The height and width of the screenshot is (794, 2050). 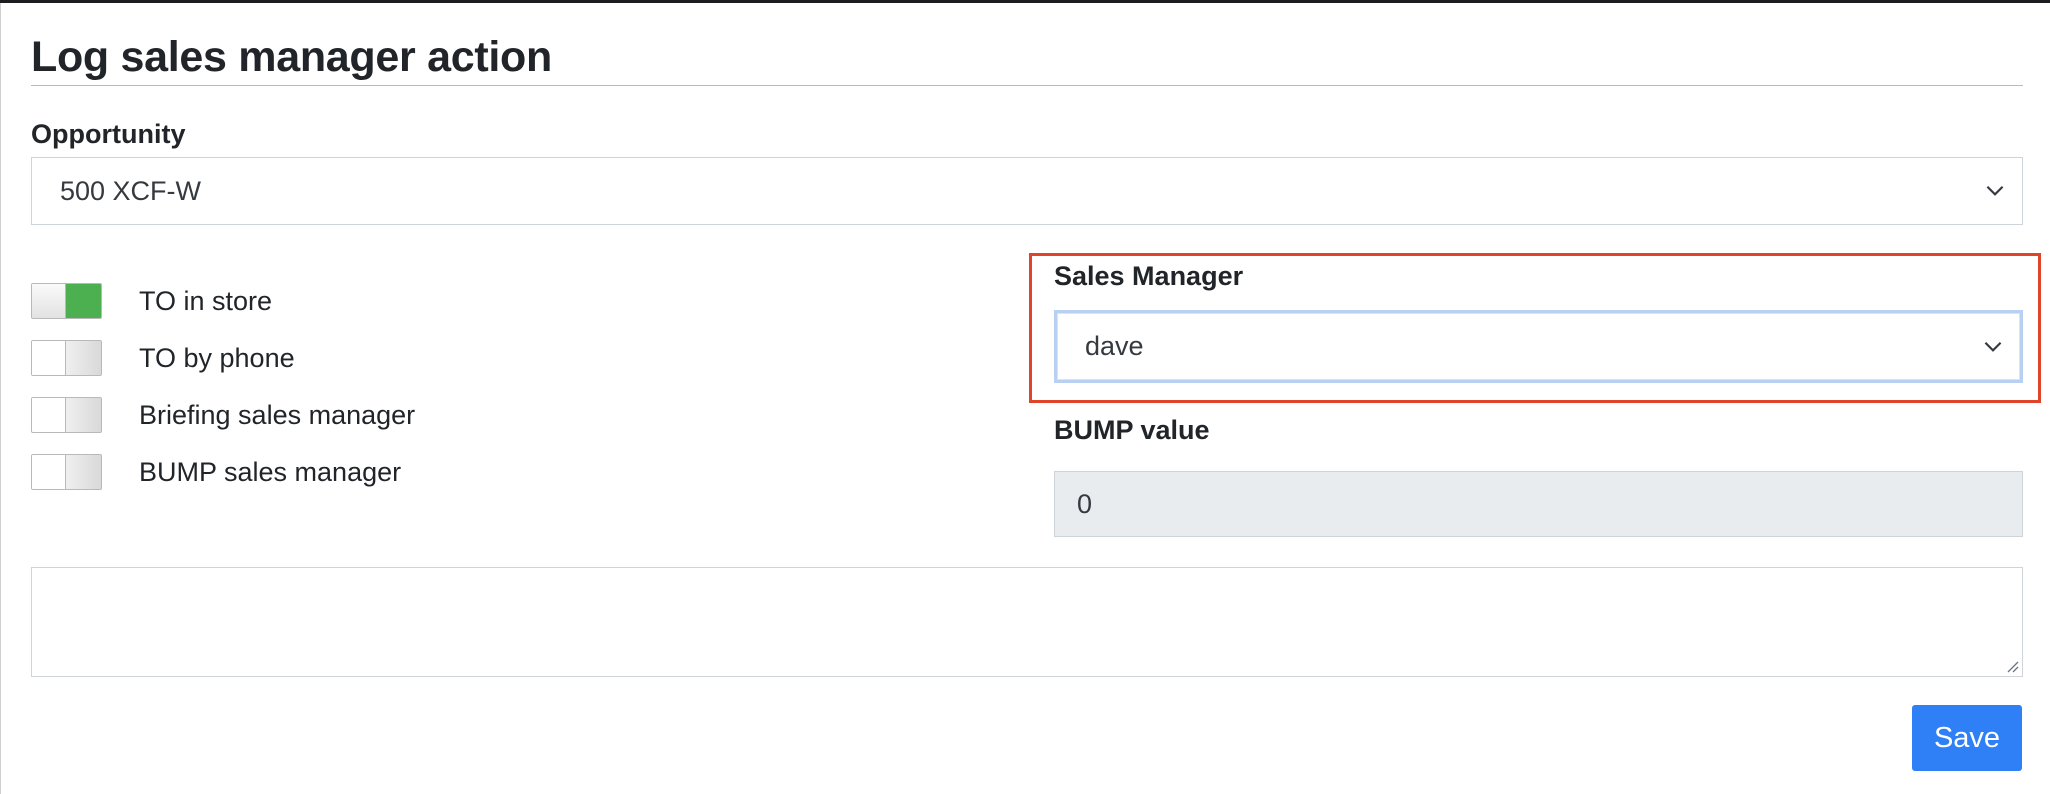 I want to click on to-in-store-toggle, so click(x=66, y=301).